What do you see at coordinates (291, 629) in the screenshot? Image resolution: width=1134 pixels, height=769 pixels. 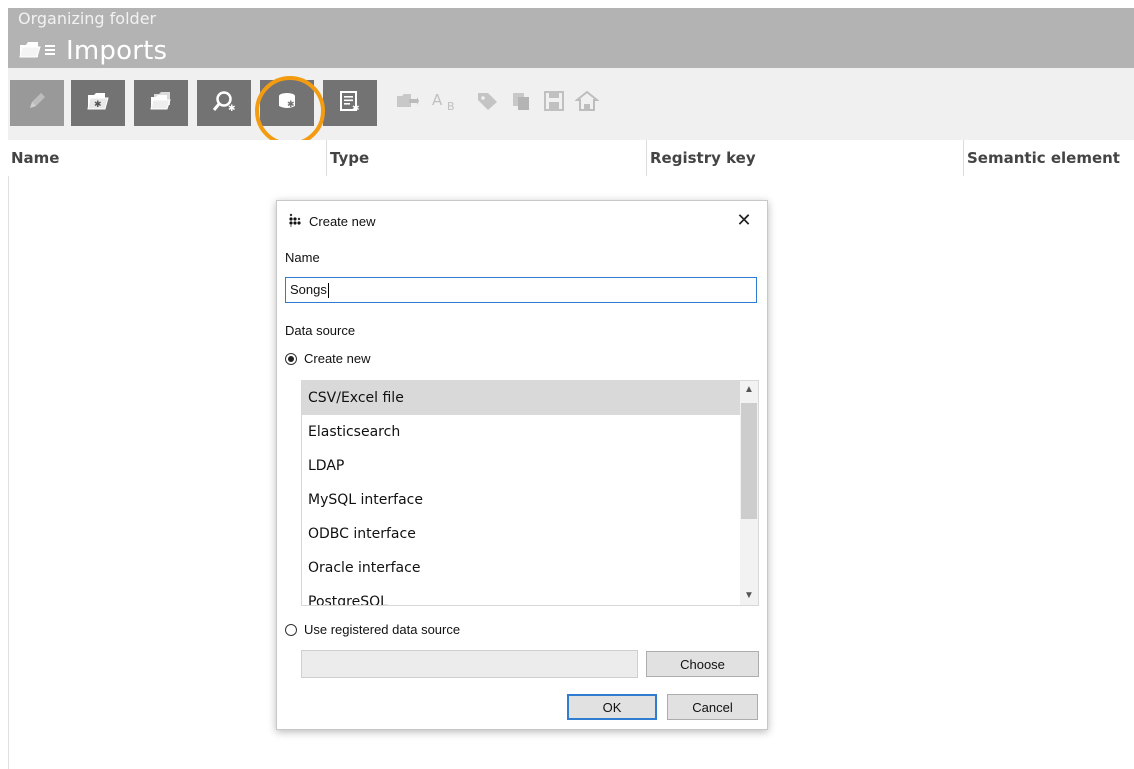 I see `use-registered-radio` at bounding box center [291, 629].